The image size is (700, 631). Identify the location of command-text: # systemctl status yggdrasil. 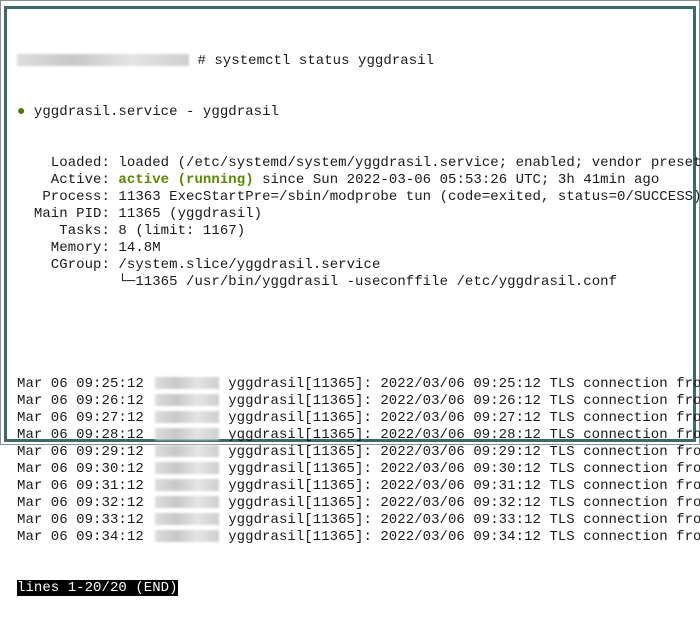
(316, 61).